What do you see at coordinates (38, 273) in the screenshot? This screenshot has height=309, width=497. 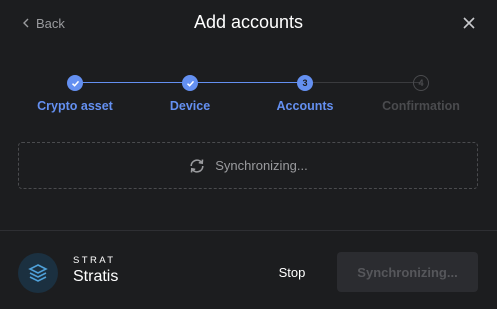 I see `stratis-coin-icon` at bounding box center [38, 273].